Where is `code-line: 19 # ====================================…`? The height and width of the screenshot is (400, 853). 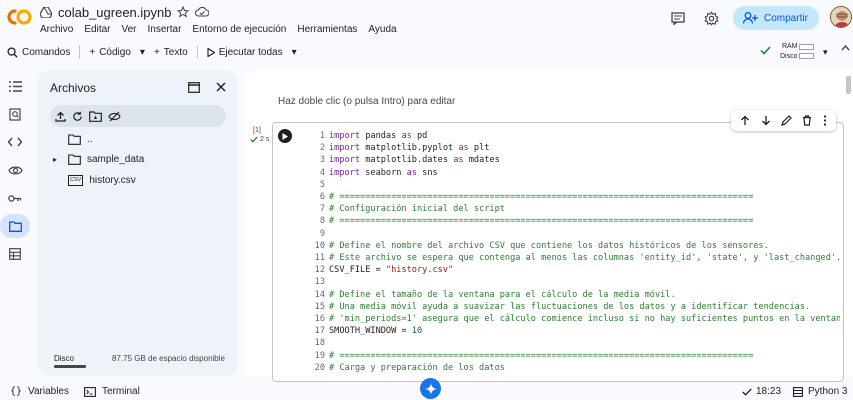 code-line: 19 # ====================================… is located at coordinates (574, 356).